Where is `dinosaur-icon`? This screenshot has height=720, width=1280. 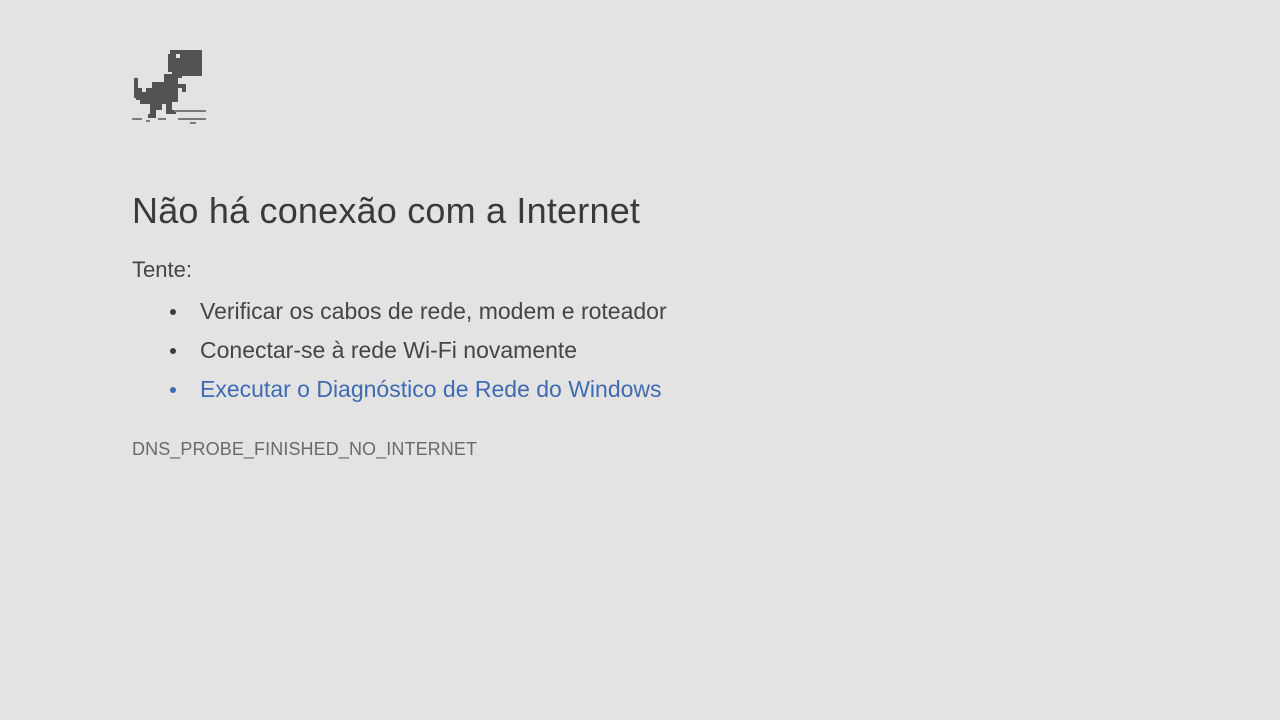
dinosaur-icon is located at coordinates (169, 87).